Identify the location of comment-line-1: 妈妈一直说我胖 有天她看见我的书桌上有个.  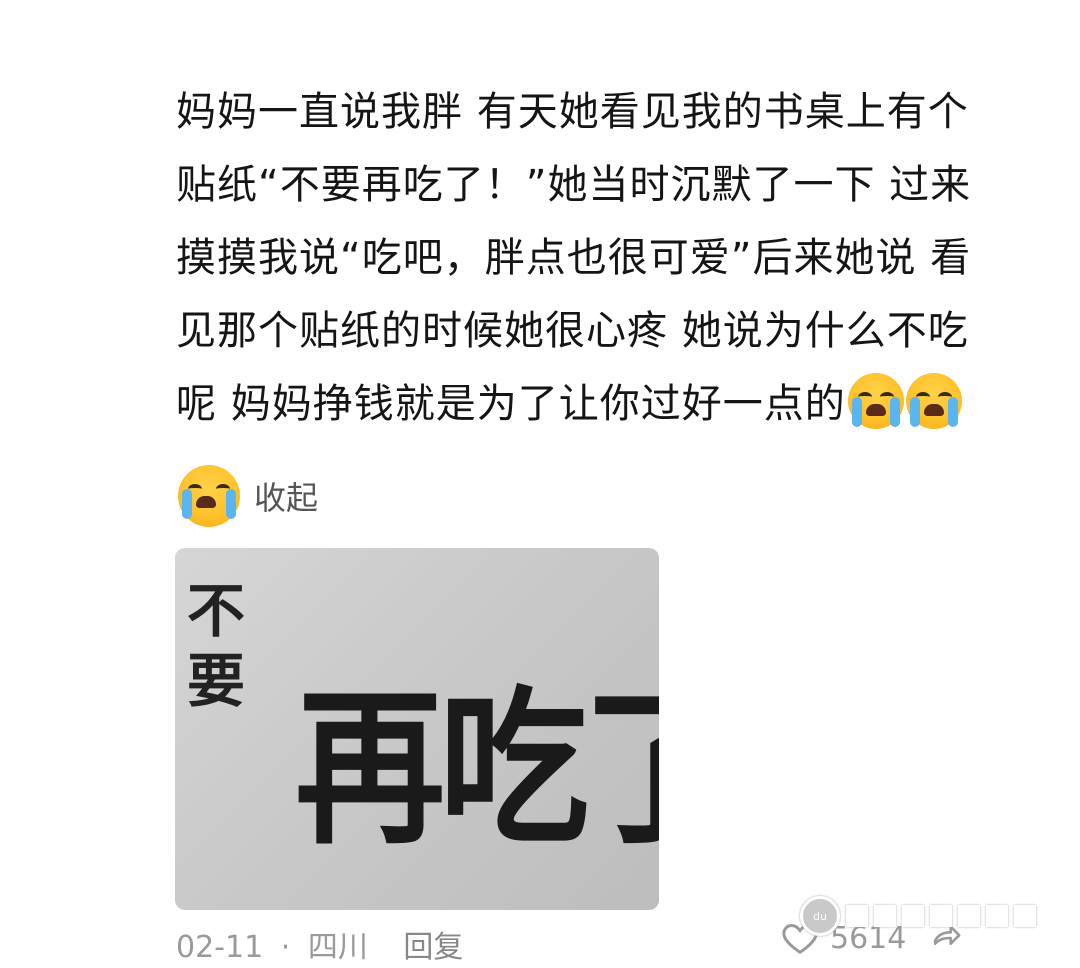
(572, 112).